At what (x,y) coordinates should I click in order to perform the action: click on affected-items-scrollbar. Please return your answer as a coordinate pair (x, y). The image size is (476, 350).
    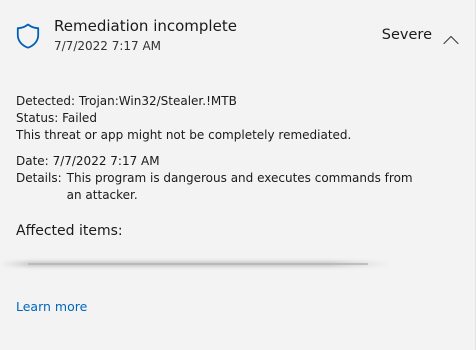
    Looking at the image, I should click on (195, 263).